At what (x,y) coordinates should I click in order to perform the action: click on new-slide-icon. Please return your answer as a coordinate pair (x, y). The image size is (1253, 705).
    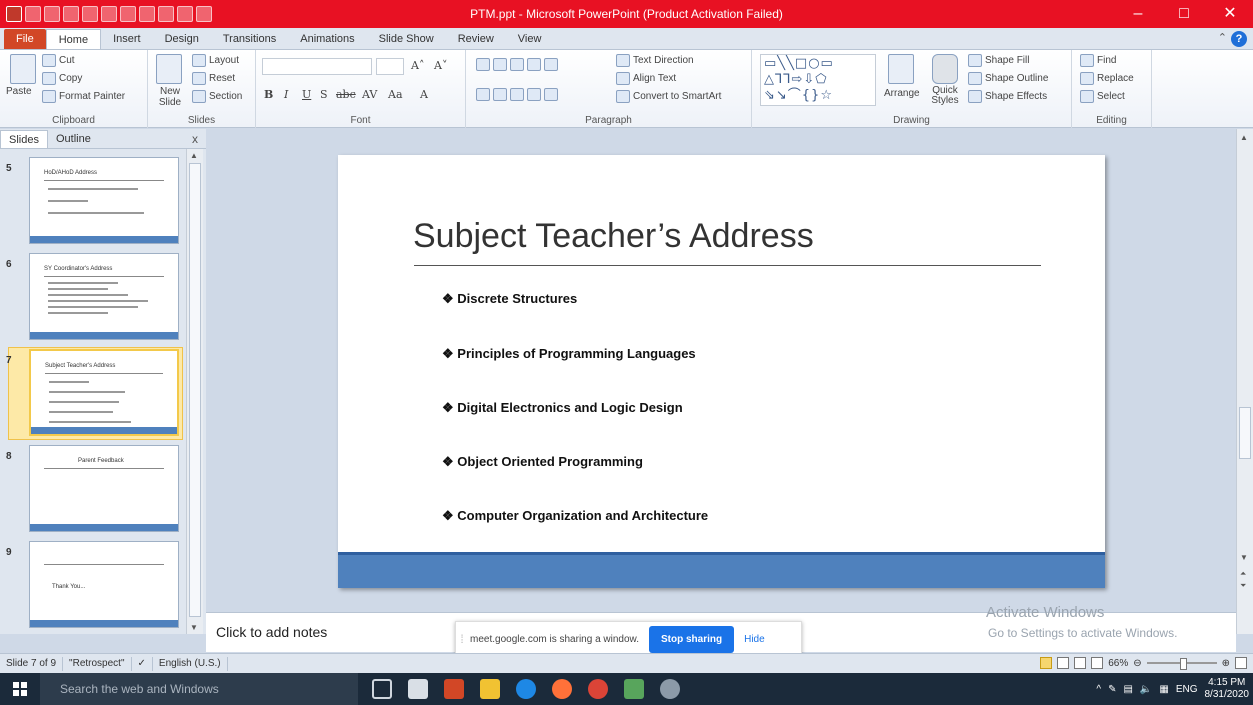
    Looking at the image, I should click on (169, 69).